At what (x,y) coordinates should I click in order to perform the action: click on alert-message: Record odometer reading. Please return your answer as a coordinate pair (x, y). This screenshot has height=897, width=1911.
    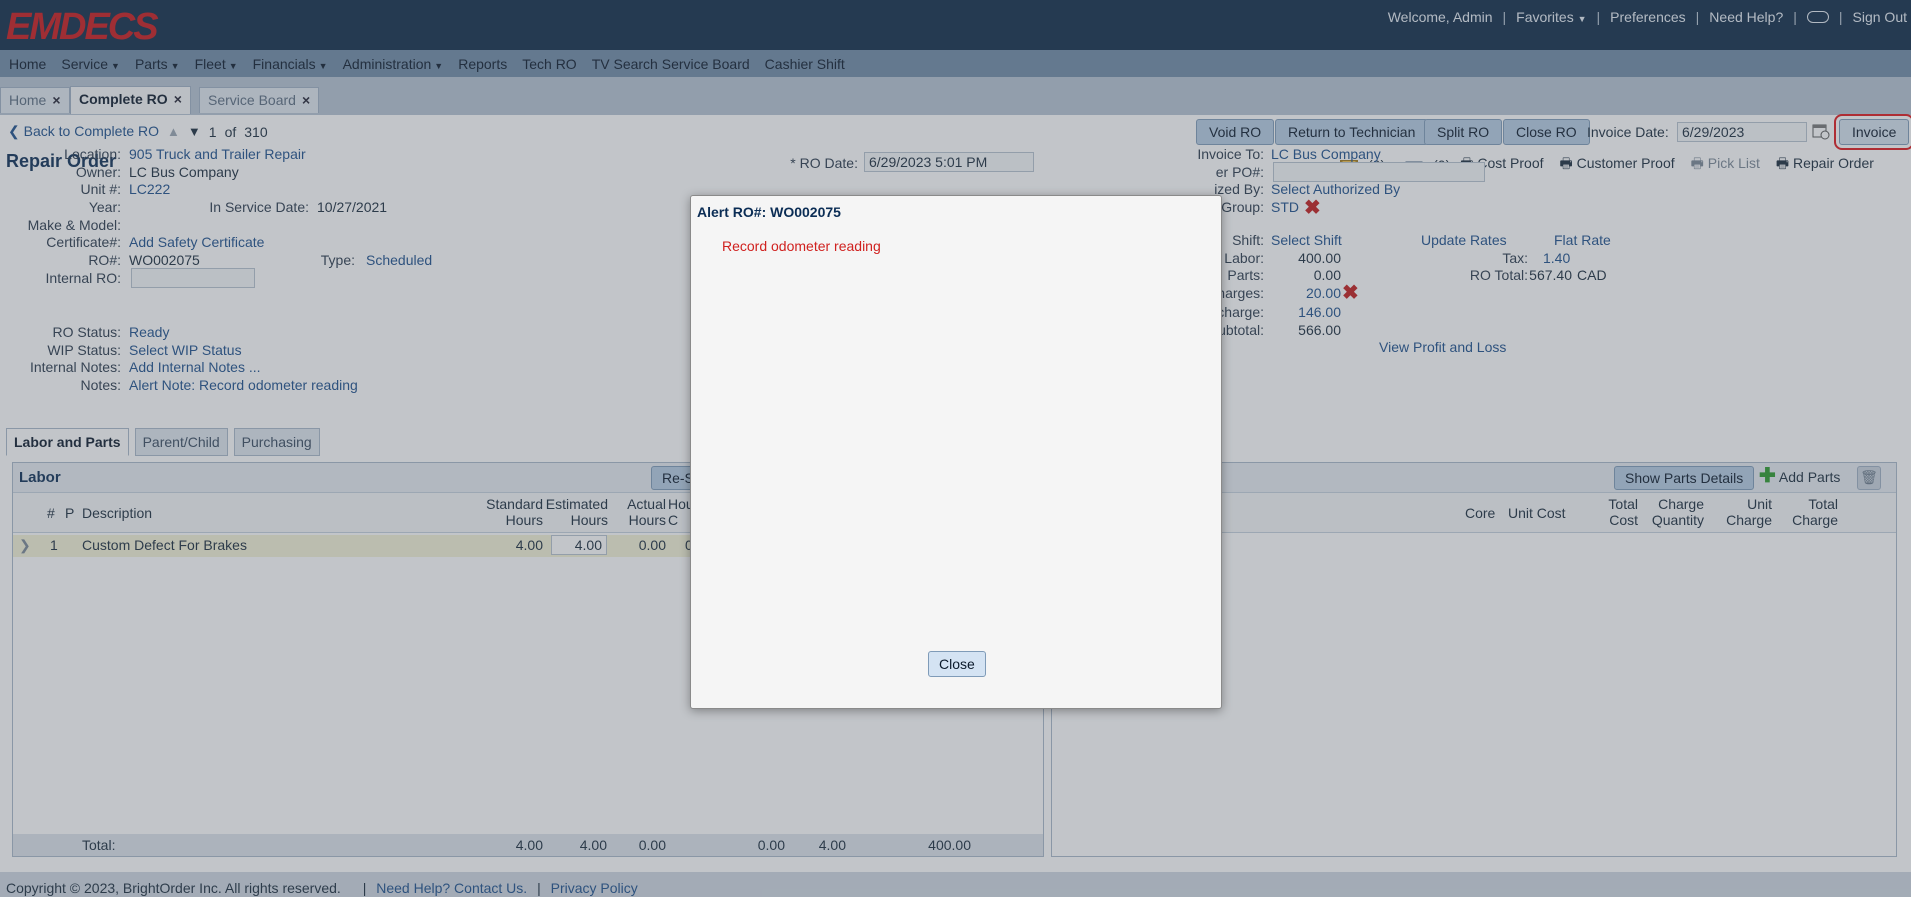
    Looking at the image, I should click on (801, 246).